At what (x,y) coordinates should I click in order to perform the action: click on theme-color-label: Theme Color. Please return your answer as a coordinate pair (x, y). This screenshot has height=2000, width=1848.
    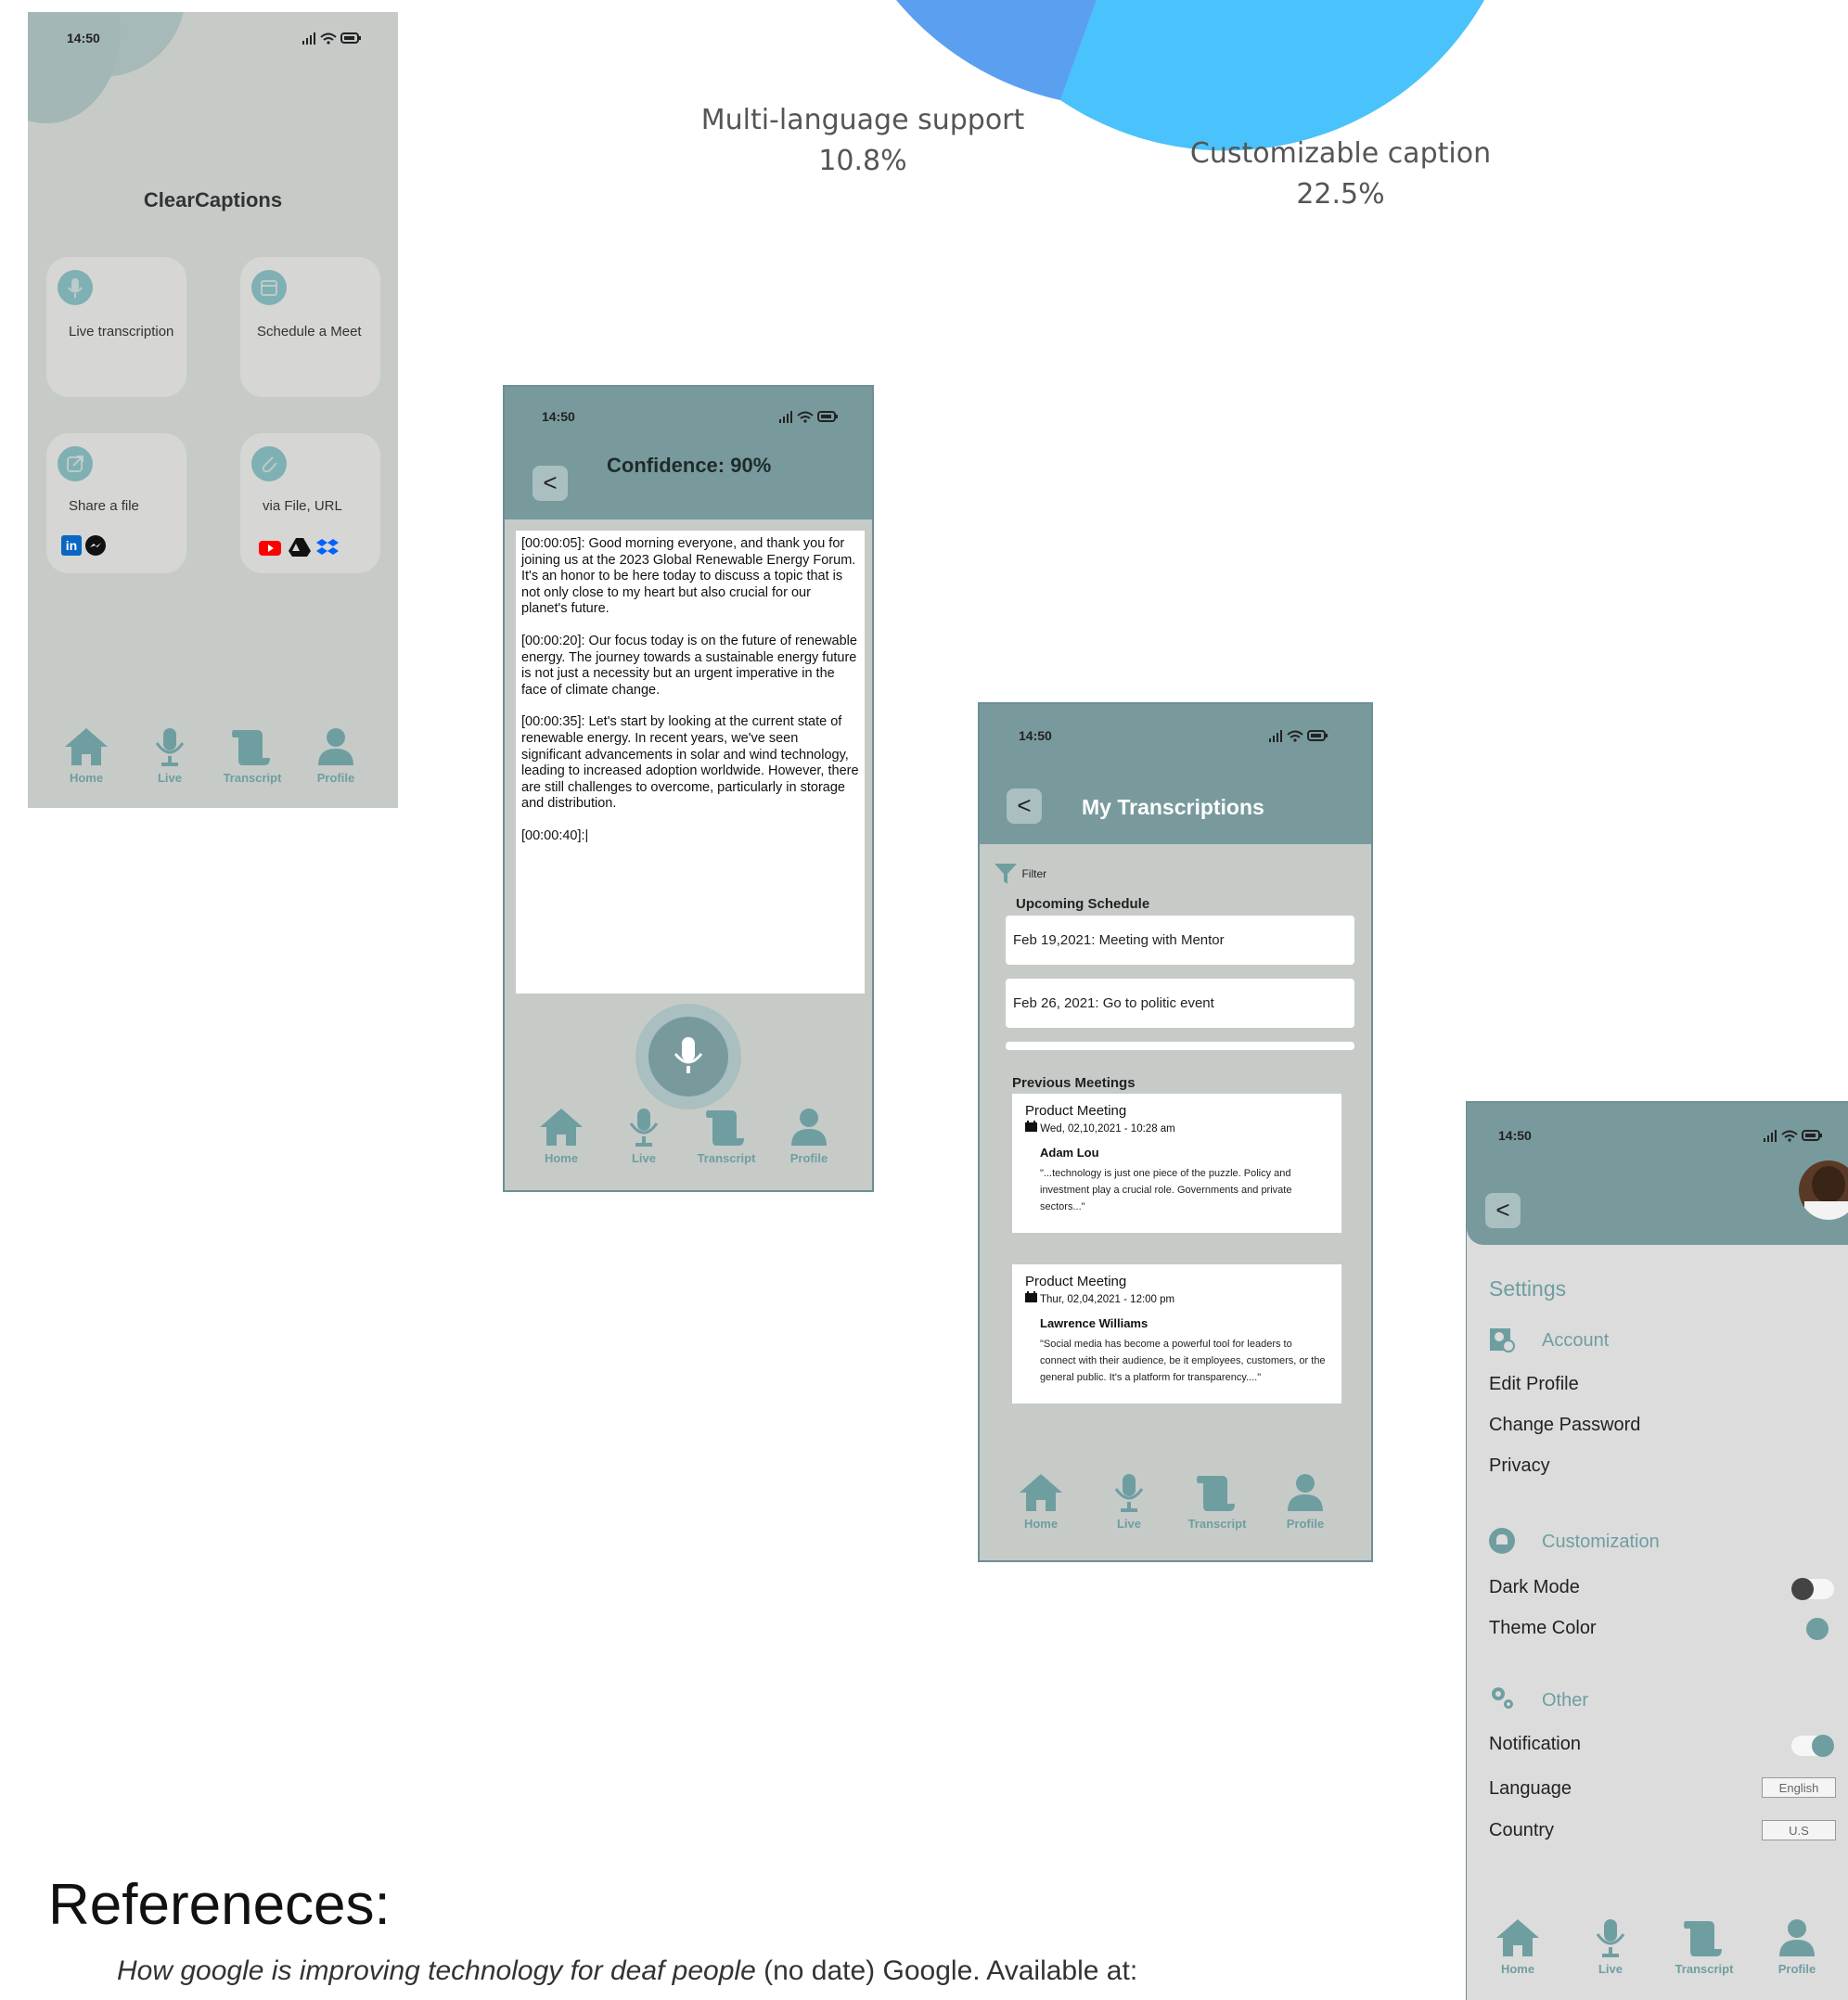
    Looking at the image, I should click on (1543, 1628).